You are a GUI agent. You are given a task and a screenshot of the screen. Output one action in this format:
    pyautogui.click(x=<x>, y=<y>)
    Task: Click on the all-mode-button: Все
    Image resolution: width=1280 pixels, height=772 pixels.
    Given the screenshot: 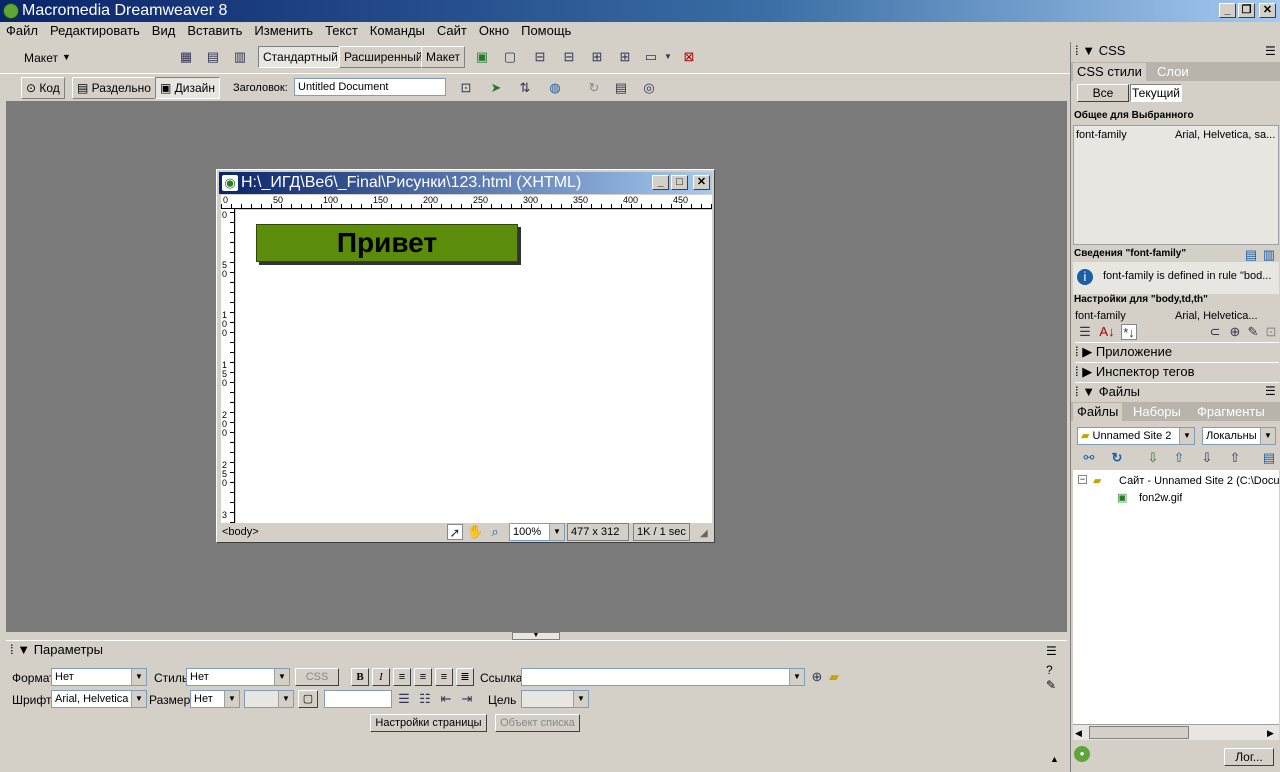 What is the action you would take?
    pyautogui.click(x=1103, y=93)
    